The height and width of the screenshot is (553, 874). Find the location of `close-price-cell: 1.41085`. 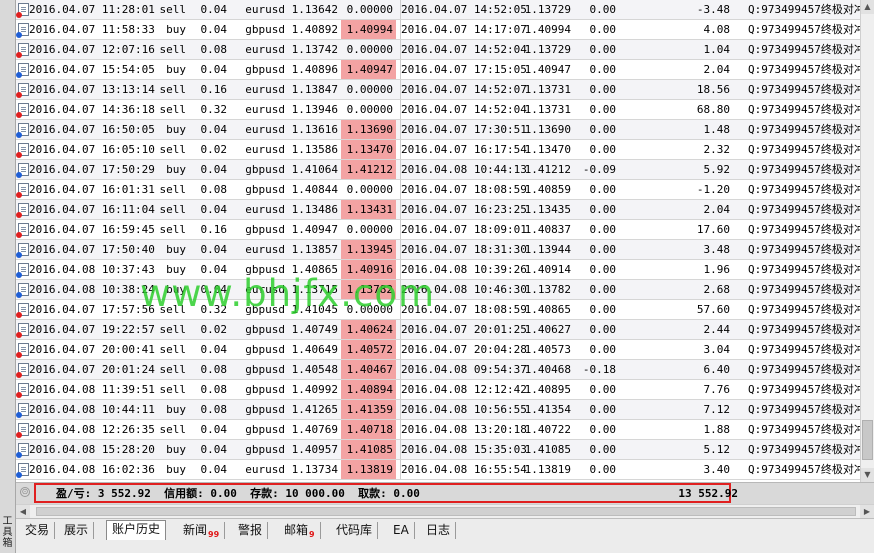

close-price-cell: 1.41085 is located at coordinates (547, 449).